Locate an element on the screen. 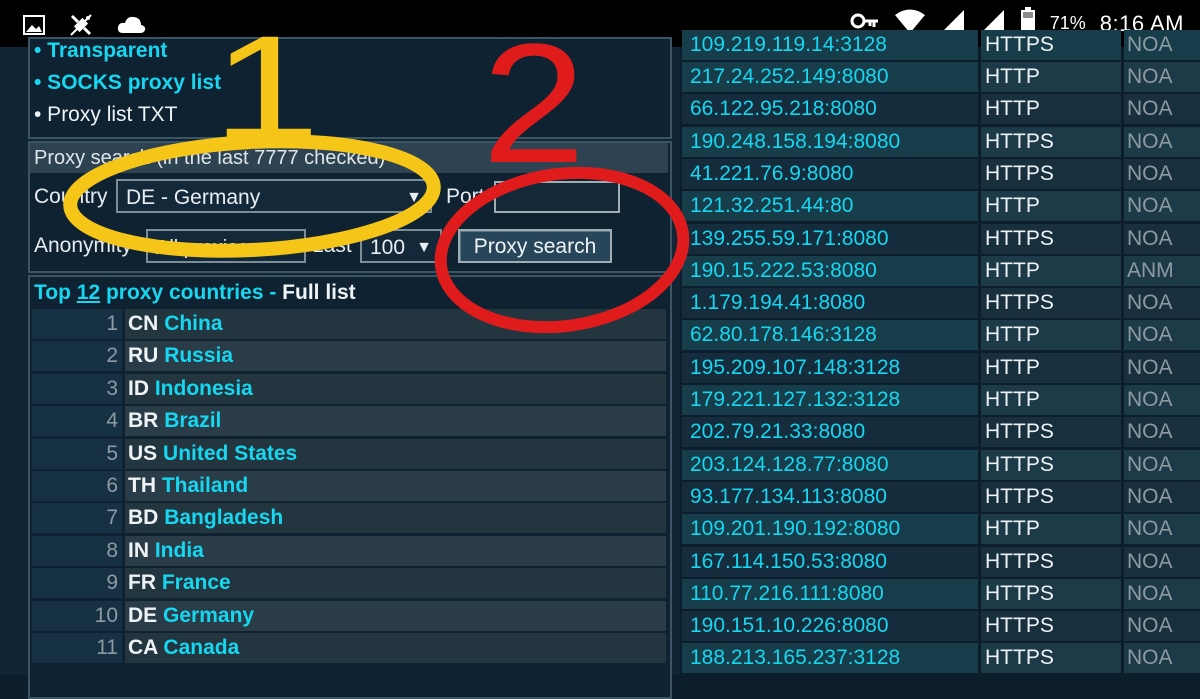  table-row: 66.122.95.218:8080 HTTP NOA is located at coordinates (940, 109).